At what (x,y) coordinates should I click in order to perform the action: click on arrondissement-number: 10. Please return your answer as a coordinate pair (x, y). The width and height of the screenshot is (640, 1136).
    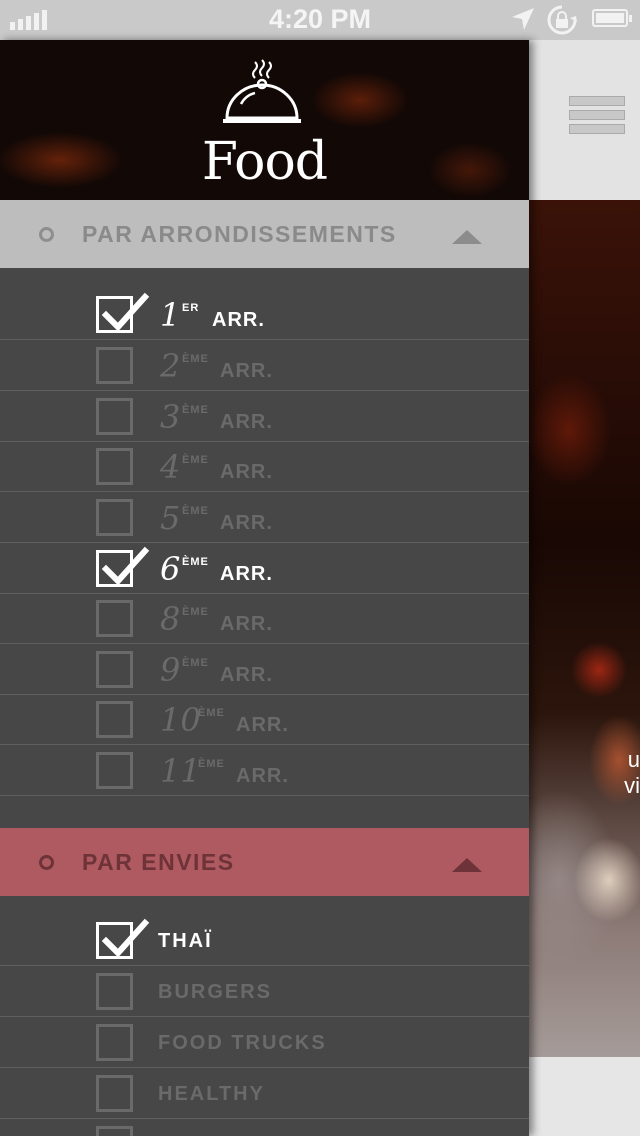
    Looking at the image, I should click on (180, 720).